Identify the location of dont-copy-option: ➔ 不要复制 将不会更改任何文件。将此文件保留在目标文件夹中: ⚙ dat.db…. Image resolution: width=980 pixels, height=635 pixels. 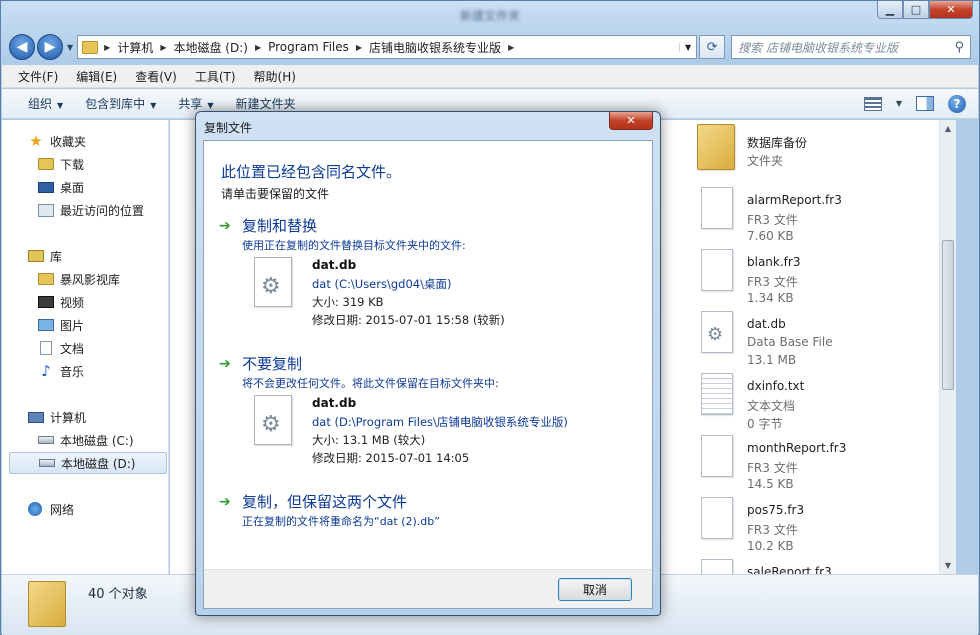
(434, 409).